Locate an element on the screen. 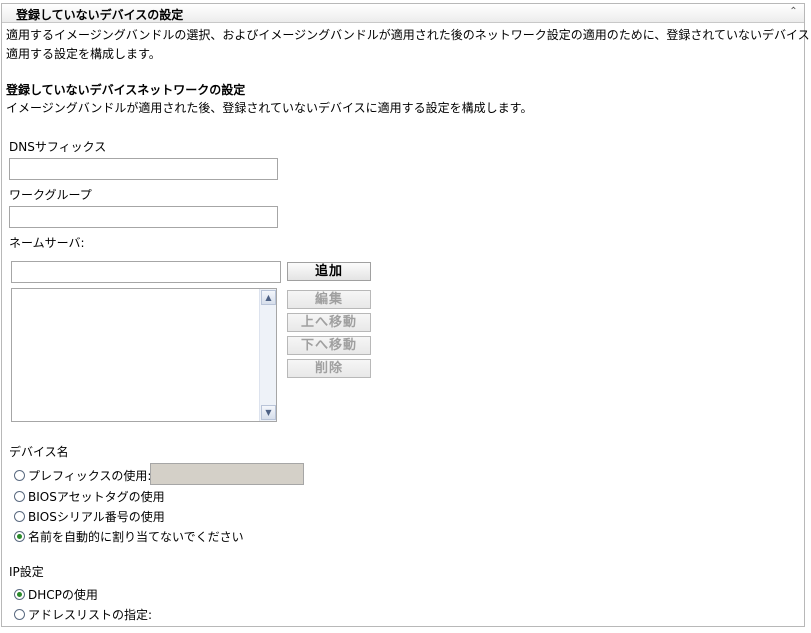 The width and height of the screenshot is (811, 633). prefix-input is located at coordinates (227, 474).